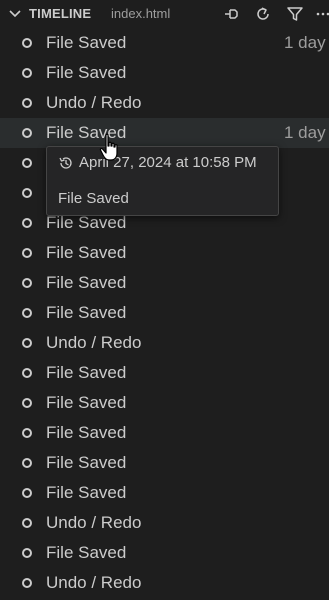 The width and height of the screenshot is (329, 600). Describe the element at coordinates (231, 14) in the screenshot. I see `pin-icon` at that location.